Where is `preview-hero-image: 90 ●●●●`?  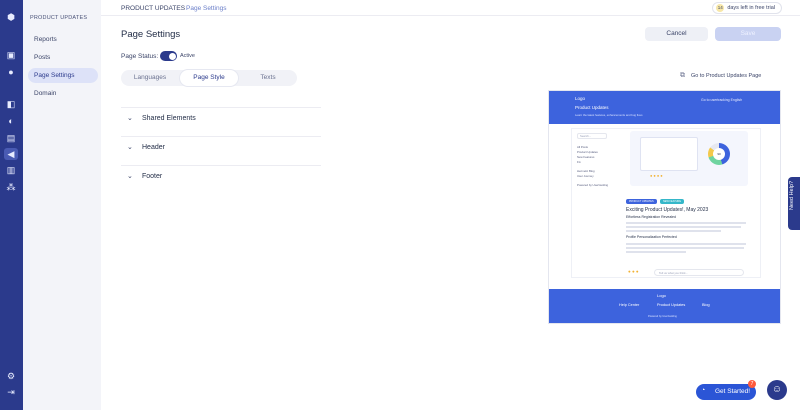
preview-hero-image: 90 ●●●● is located at coordinates (689, 158).